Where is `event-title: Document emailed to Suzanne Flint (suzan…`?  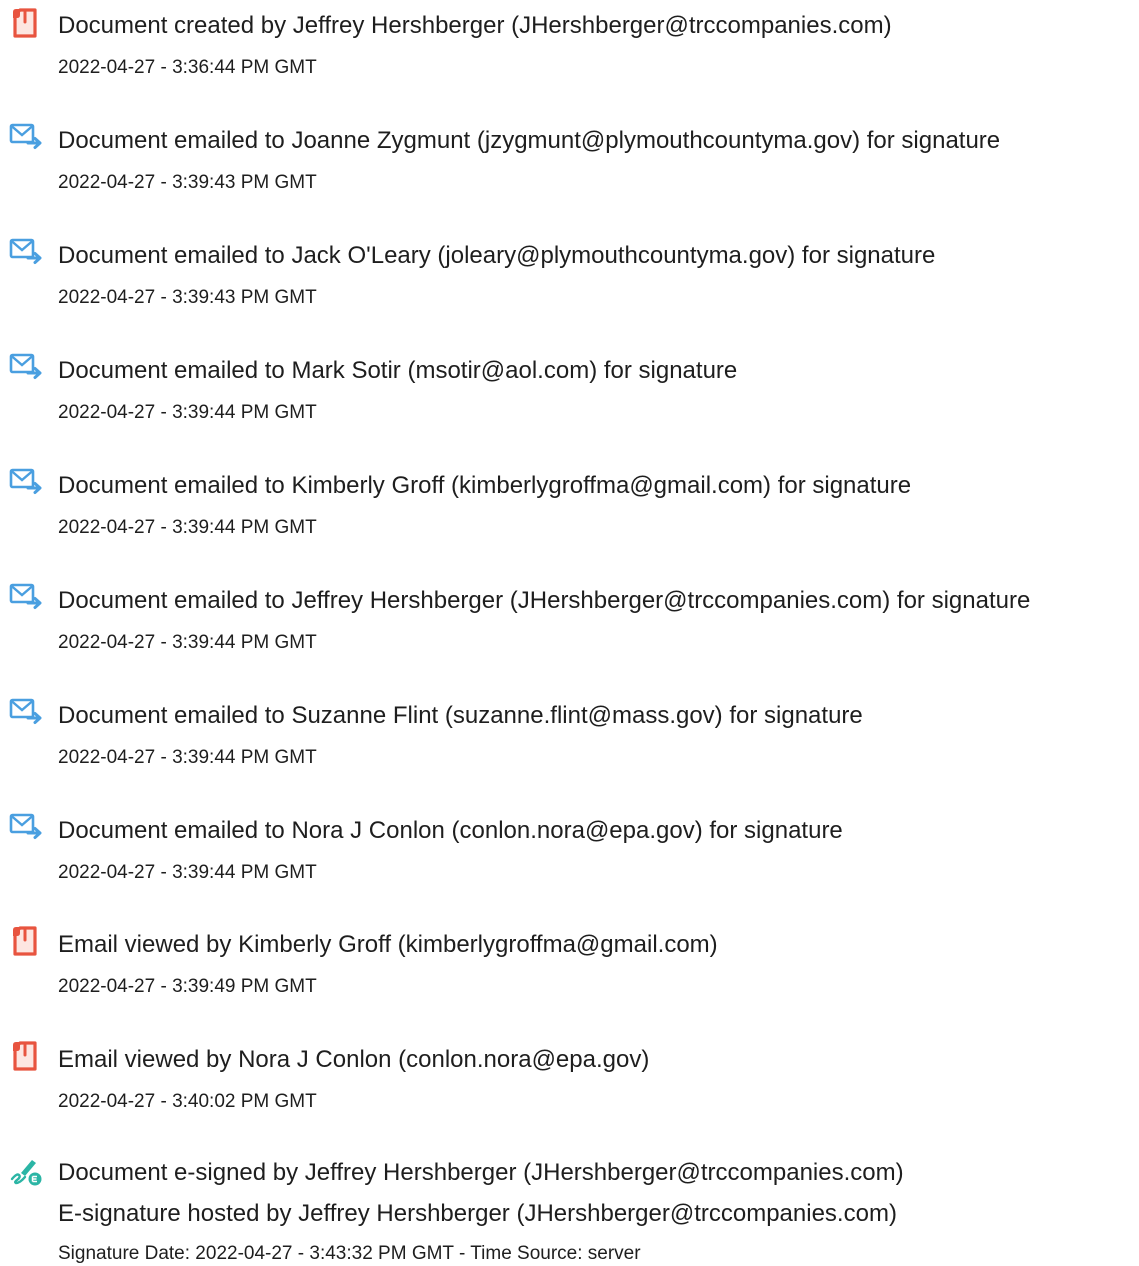 event-title: Document emailed to Suzanne Flint (suzan… is located at coordinates (460, 715).